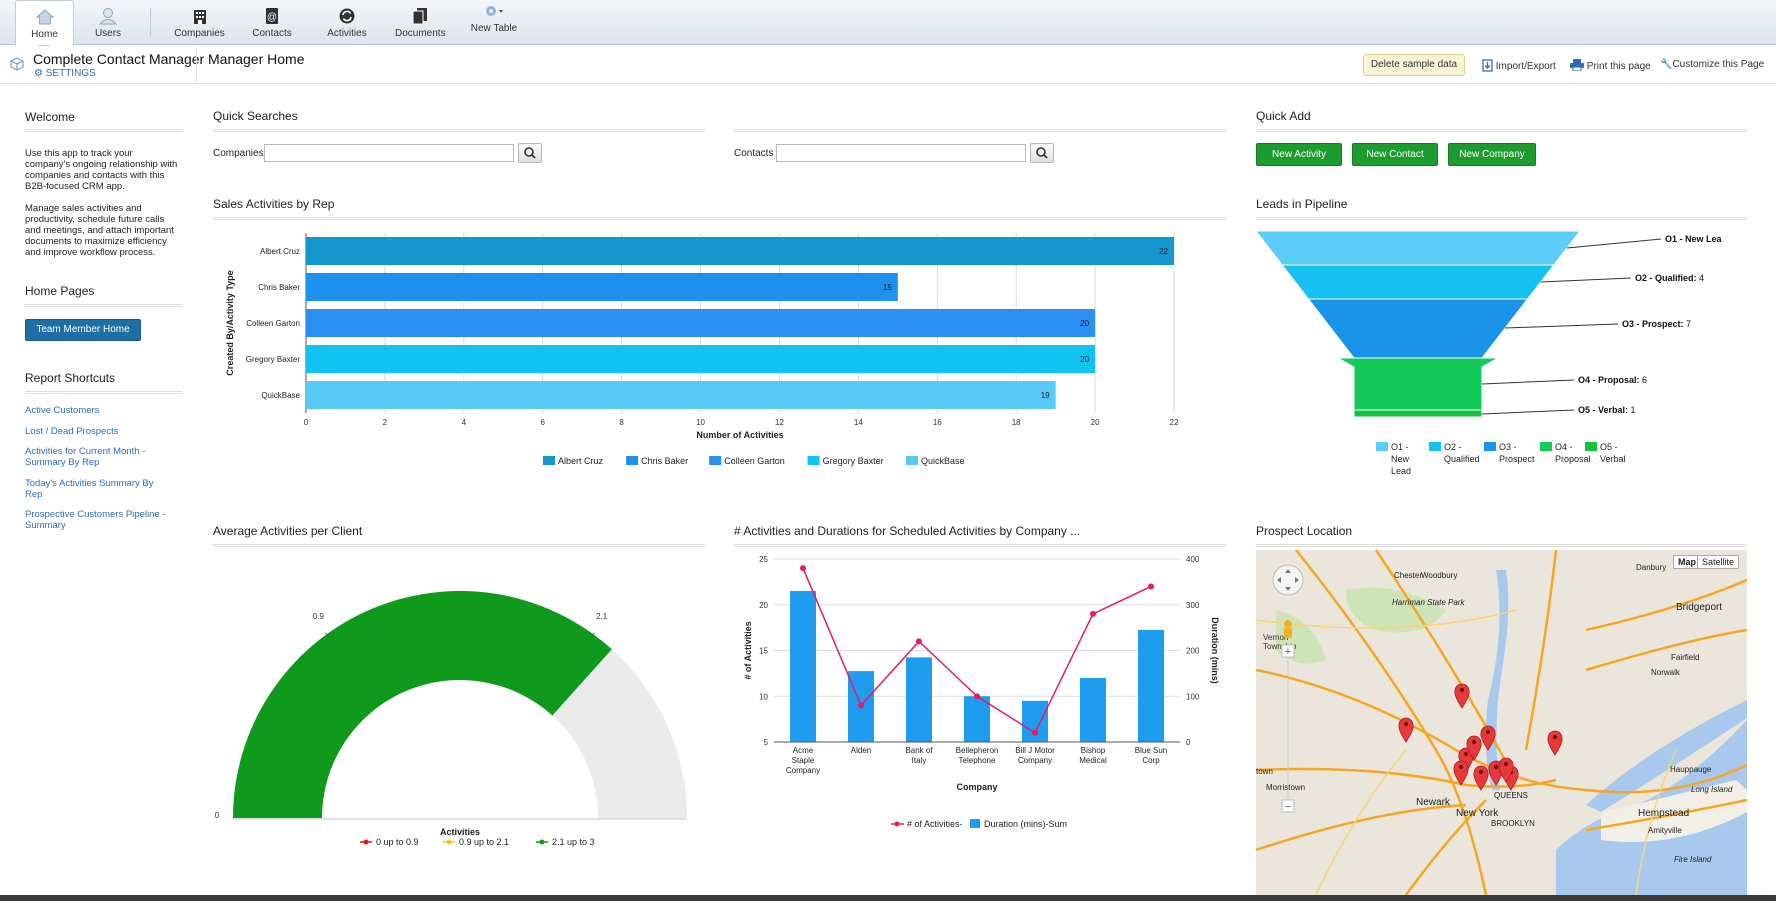  Describe the element at coordinates (38, 73) in the screenshot. I see `gear-icon: ⚙` at that location.